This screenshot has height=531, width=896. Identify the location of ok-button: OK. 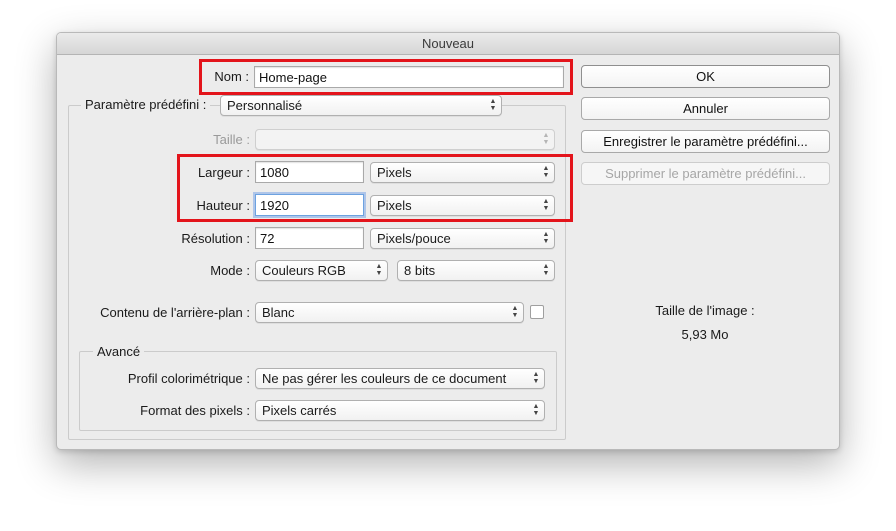
(705, 76).